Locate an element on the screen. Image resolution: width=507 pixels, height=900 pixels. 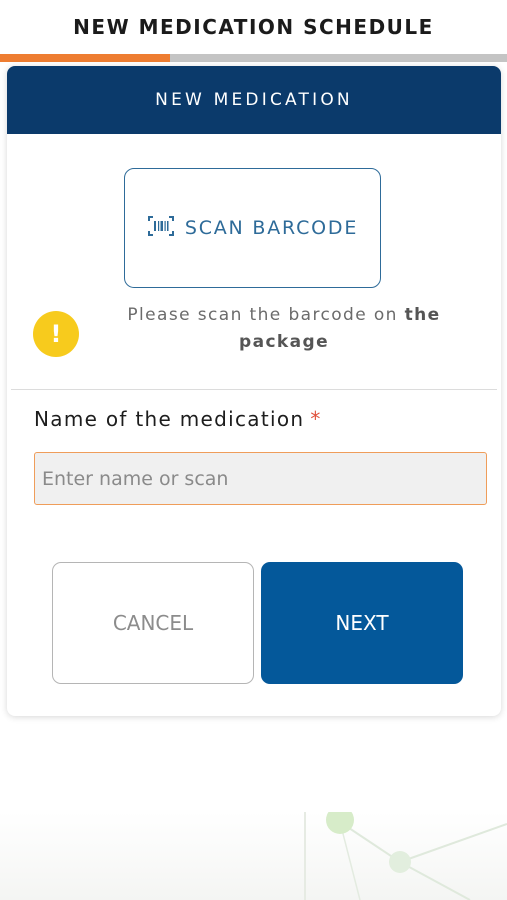
scan-barcode-label: SCAN BARCODE is located at coordinates (271, 228).